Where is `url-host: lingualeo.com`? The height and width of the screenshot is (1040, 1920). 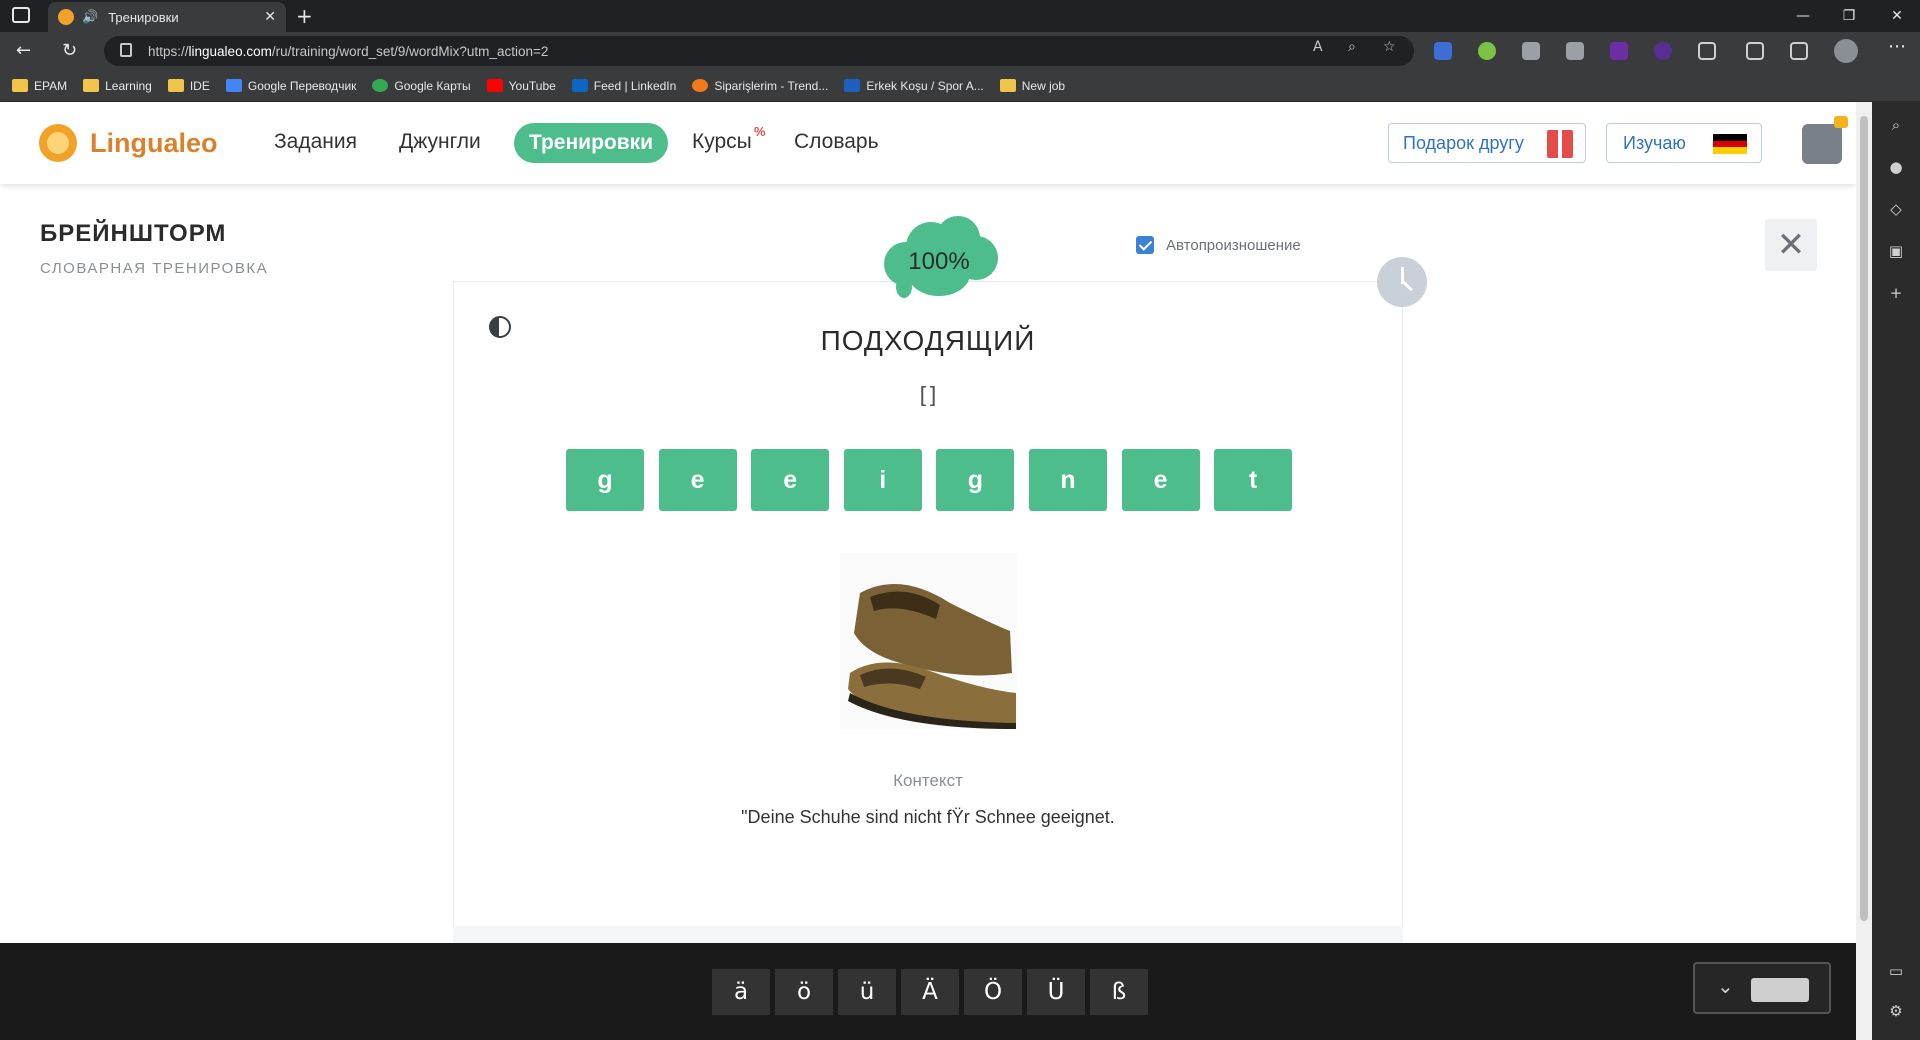 url-host: lingualeo.com is located at coordinates (230, 51).